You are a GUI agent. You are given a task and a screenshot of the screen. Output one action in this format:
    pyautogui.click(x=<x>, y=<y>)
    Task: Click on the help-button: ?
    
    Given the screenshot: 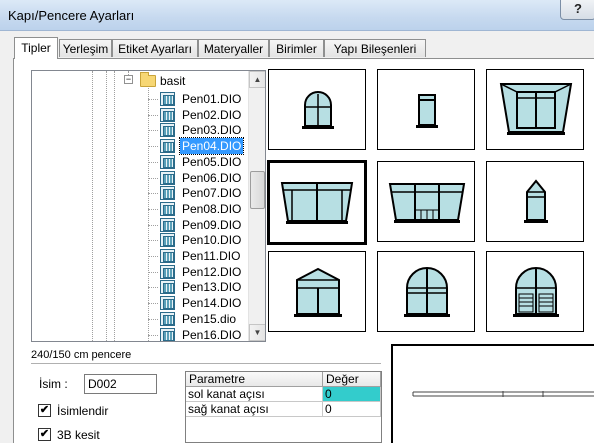 What is the action you would take?
    pyautogui.click(x=577, y=10)
    